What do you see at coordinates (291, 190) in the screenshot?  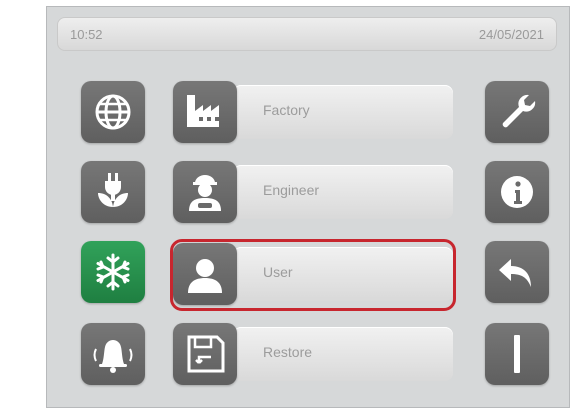 I see `menu-item-label: Engineer` at bounding box center [291, 190].